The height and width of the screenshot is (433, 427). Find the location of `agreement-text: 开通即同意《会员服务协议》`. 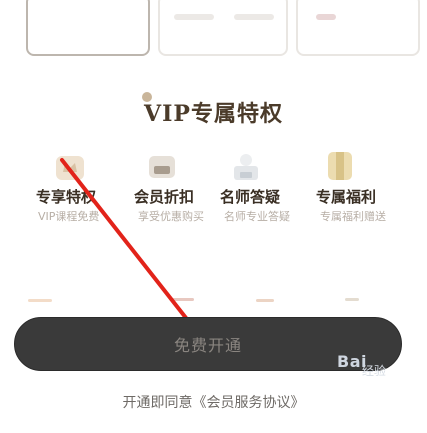

agreement-text: 开通即同意《会员服务协议》 is located at coordinates (213, 402).